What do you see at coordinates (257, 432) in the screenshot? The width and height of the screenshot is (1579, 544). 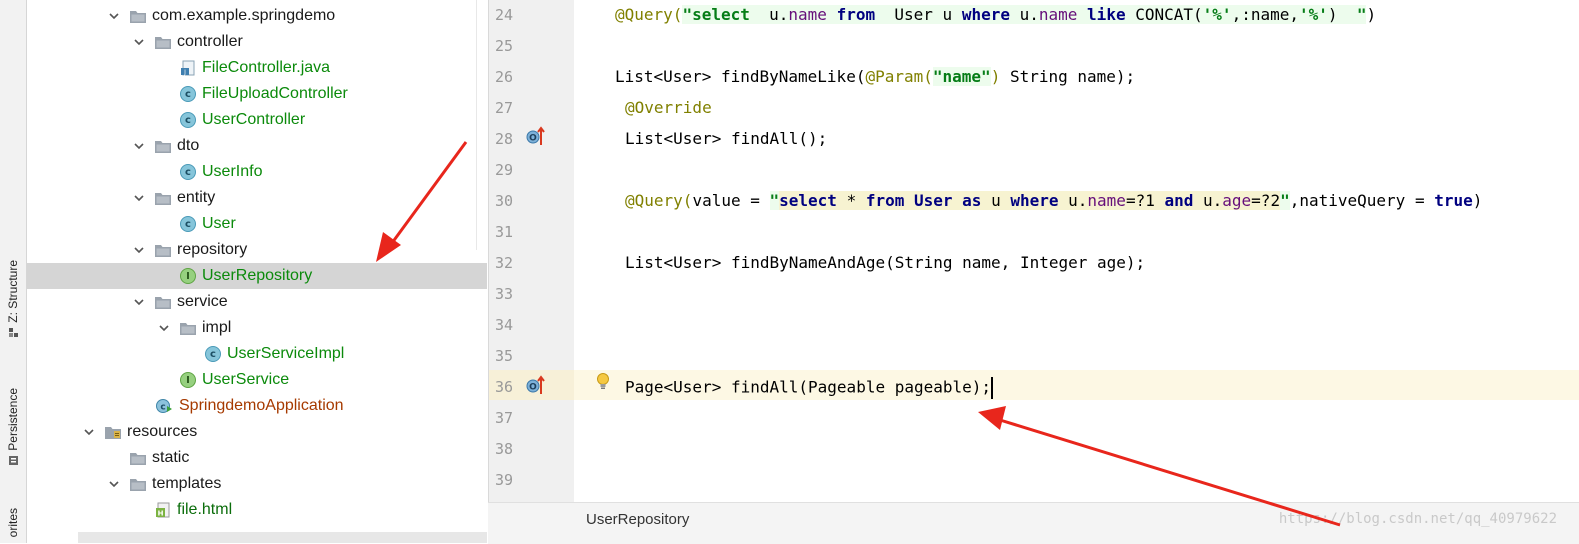 I see `tree-item-resources: resources` at bounding box center [257, 432].